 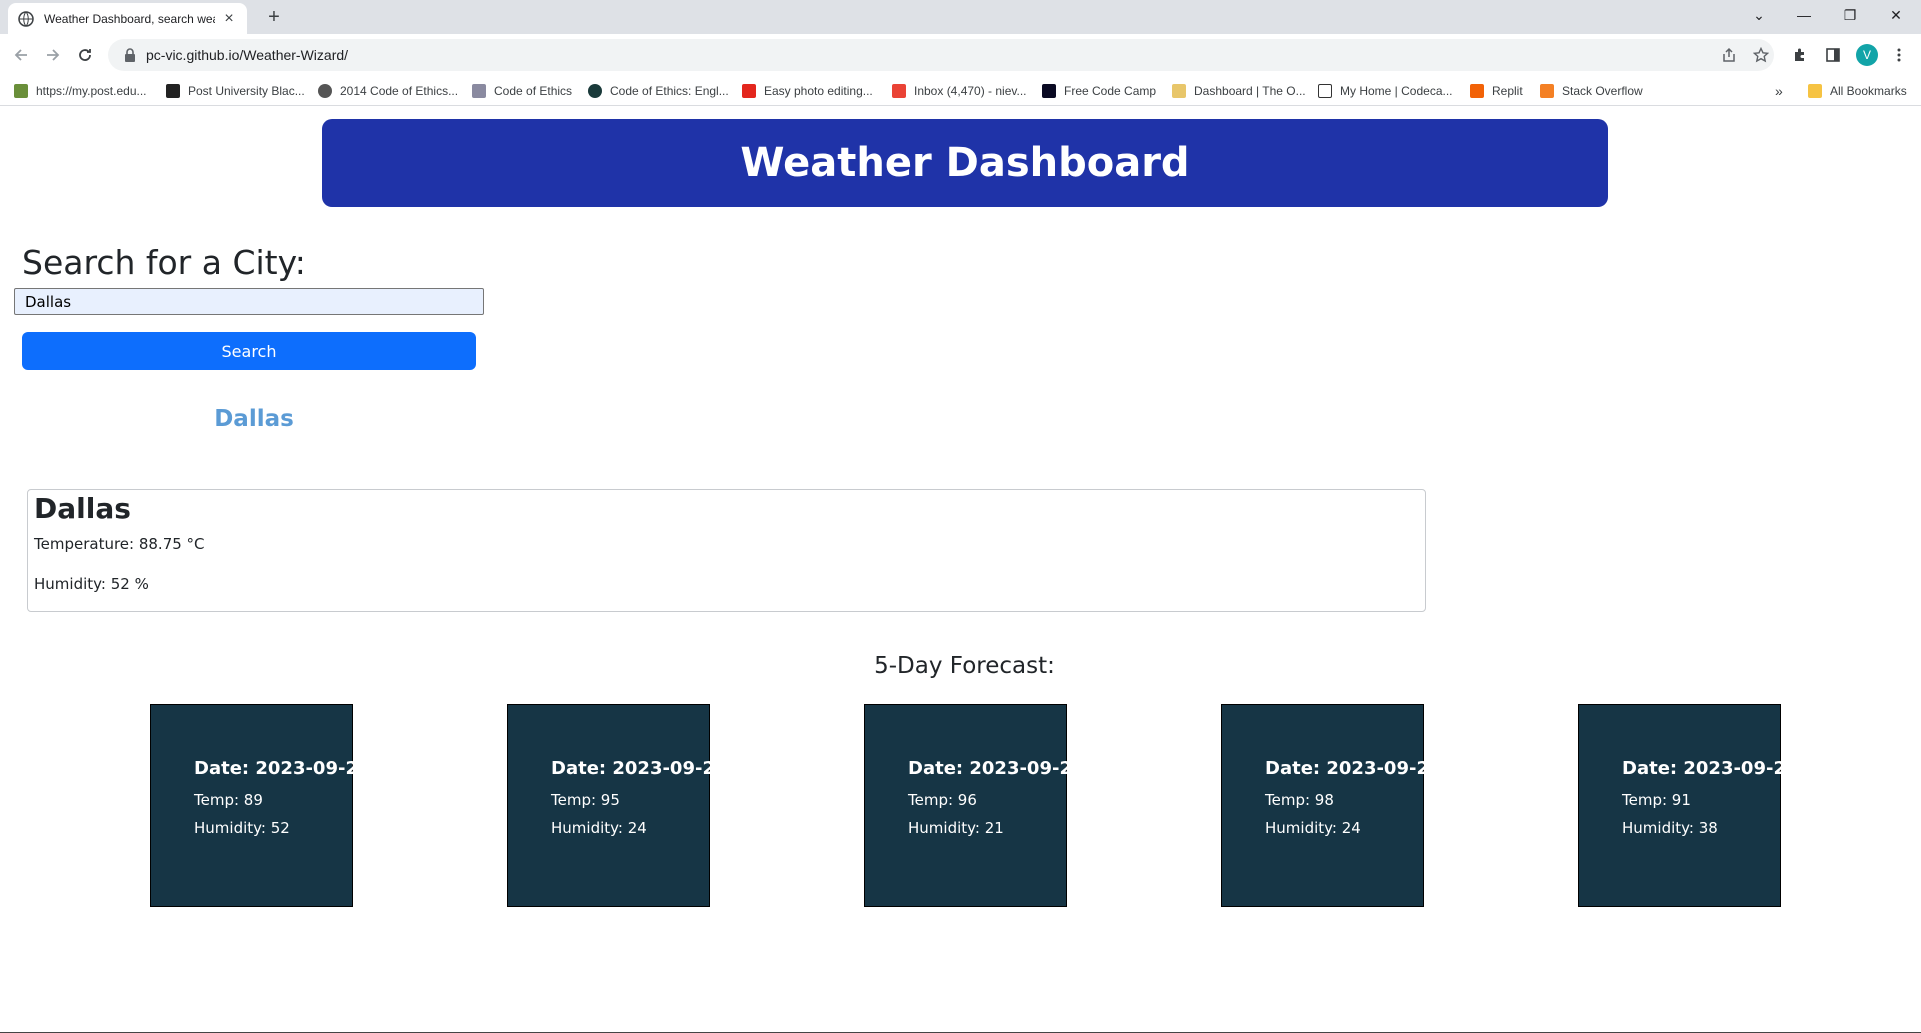 What do you see at coordinates (1656, 800) in the screenshot?
I see `forecast-temp: Temp: 91` at bounding box center [1656, 800].